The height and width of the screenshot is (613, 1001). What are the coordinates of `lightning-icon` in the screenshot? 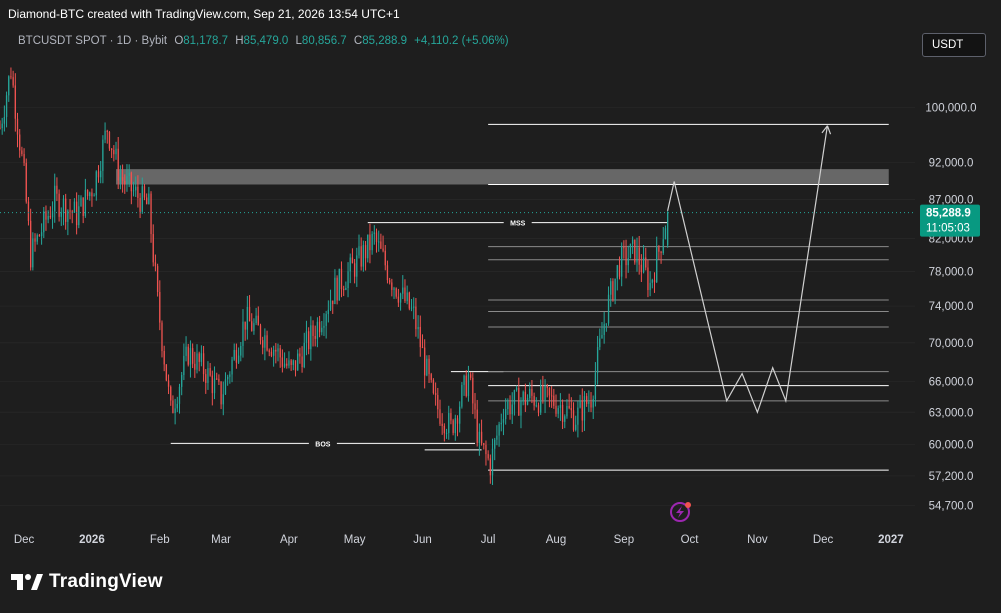 It's located at (680, 512).